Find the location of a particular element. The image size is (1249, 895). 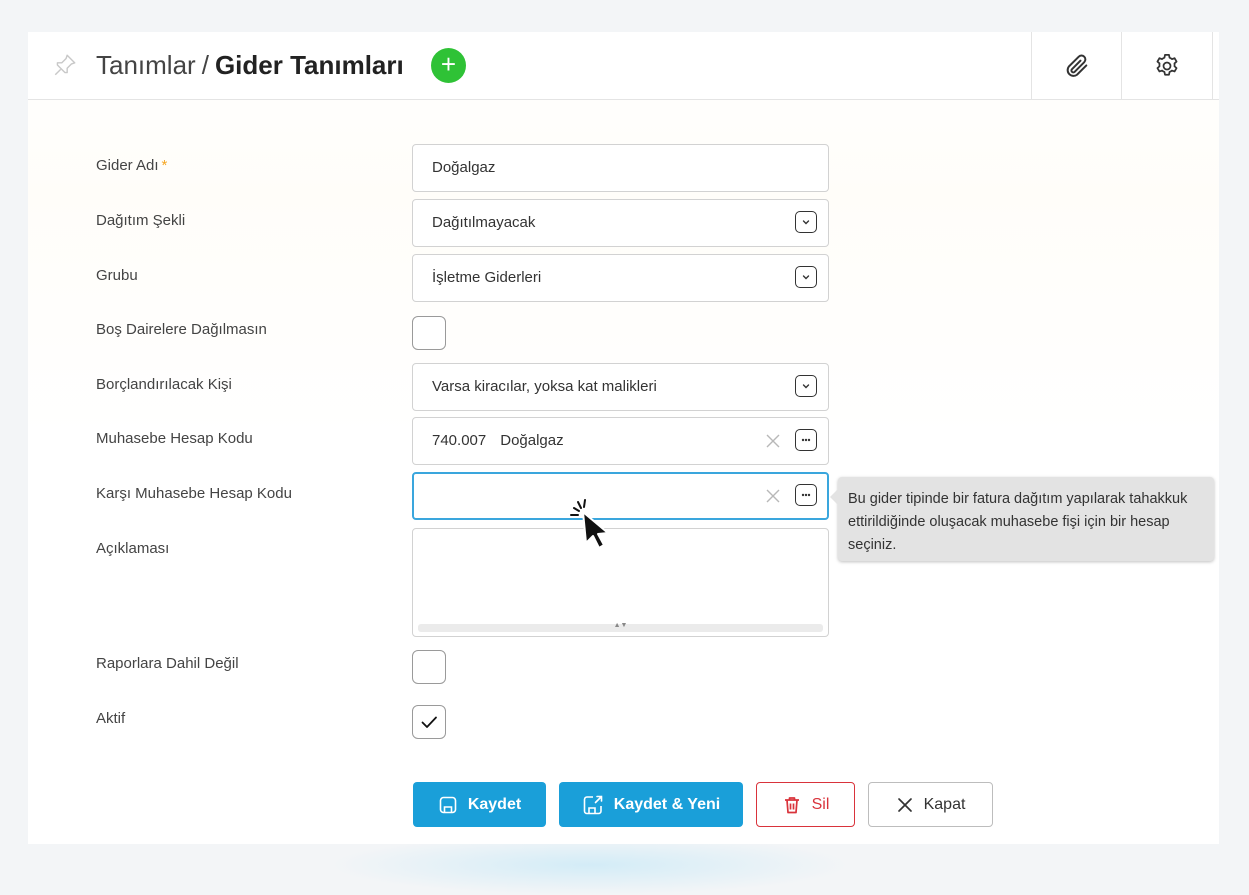

aktif-checkbox is located at coordinates (429, 722).